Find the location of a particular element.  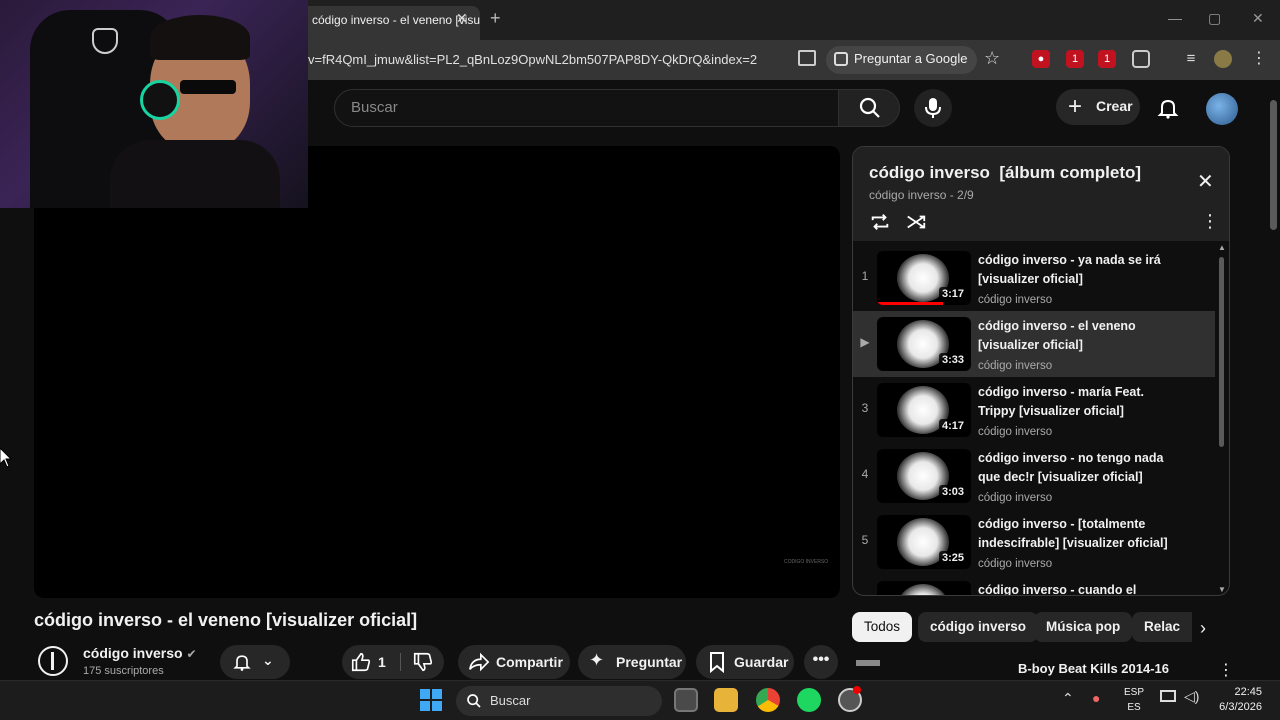

windows-start-icon is located at coordinates (431, 700).